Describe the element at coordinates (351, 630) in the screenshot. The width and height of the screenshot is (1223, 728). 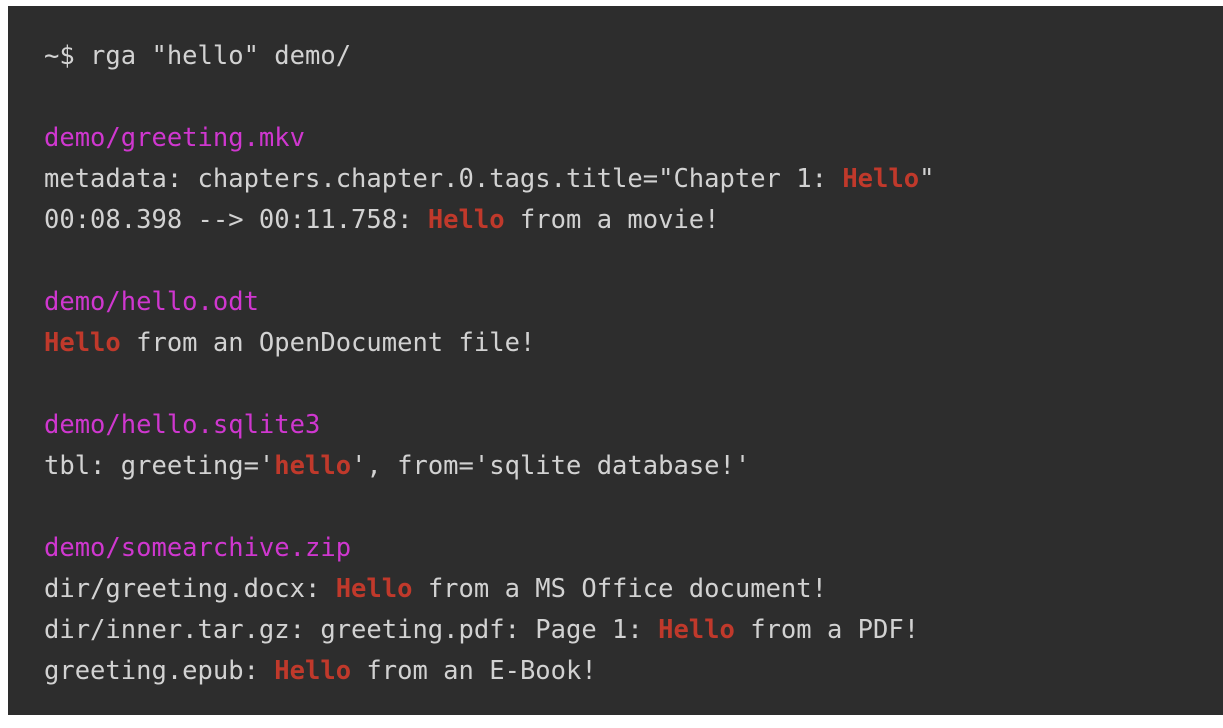
I see `output-text: dir/inner.tar.gz: greeting.pdf: Page 1:` at that location.